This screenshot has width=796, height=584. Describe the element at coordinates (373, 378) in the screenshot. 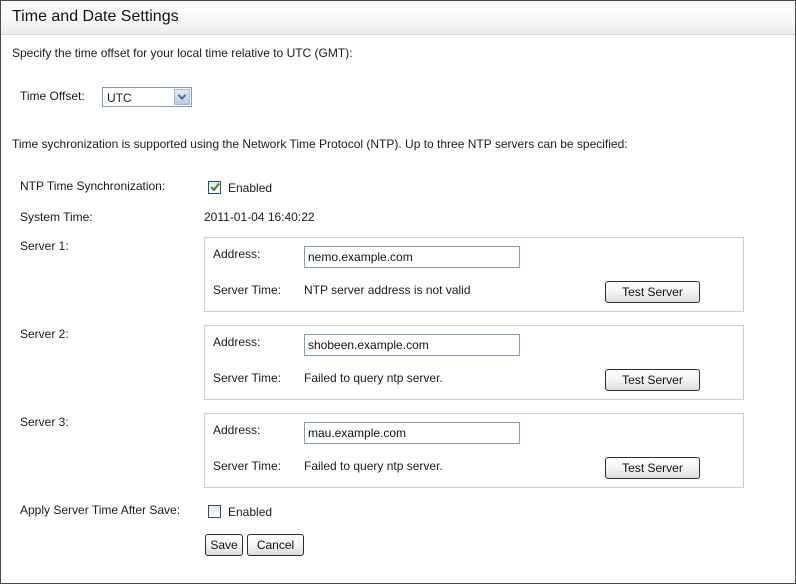

I see `server-2-time-status: Failed to query ntp server.` at that location.